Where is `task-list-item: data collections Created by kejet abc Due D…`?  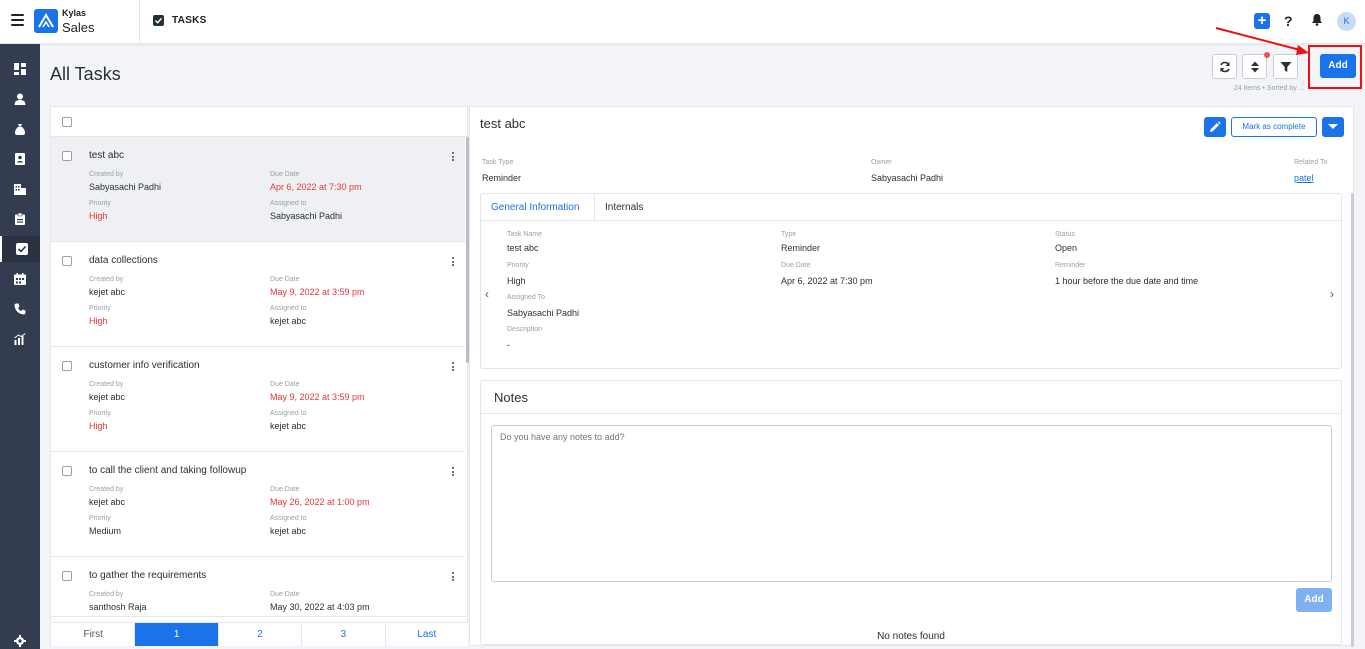 task-list-item: data collections Created by kejet abc Due D… is located at coordinates (258, 294).